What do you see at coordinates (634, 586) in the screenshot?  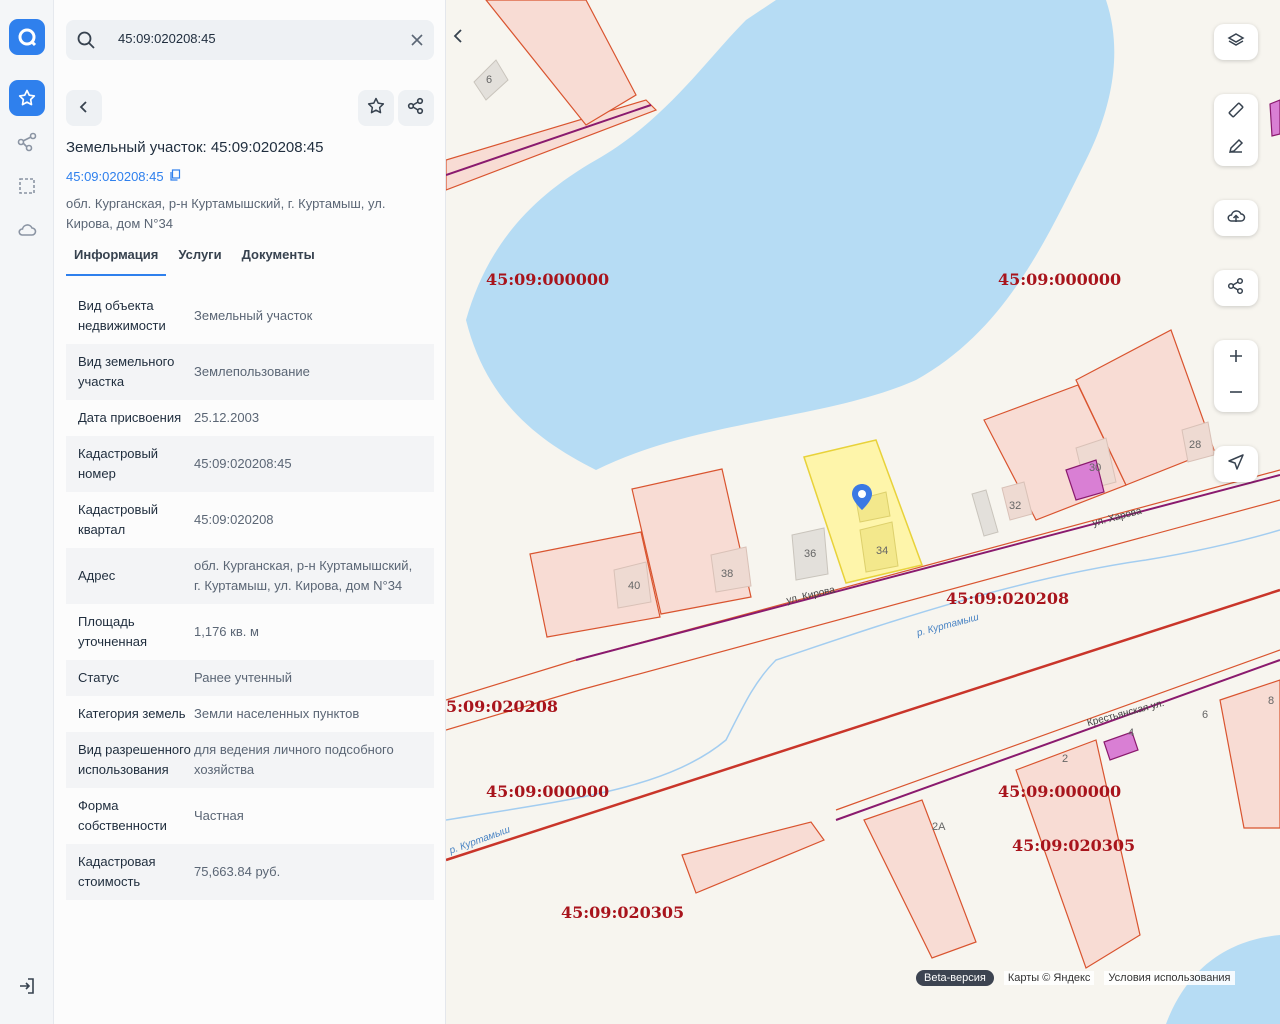 I see `house-number: 40` at bounding box center [634, 586].